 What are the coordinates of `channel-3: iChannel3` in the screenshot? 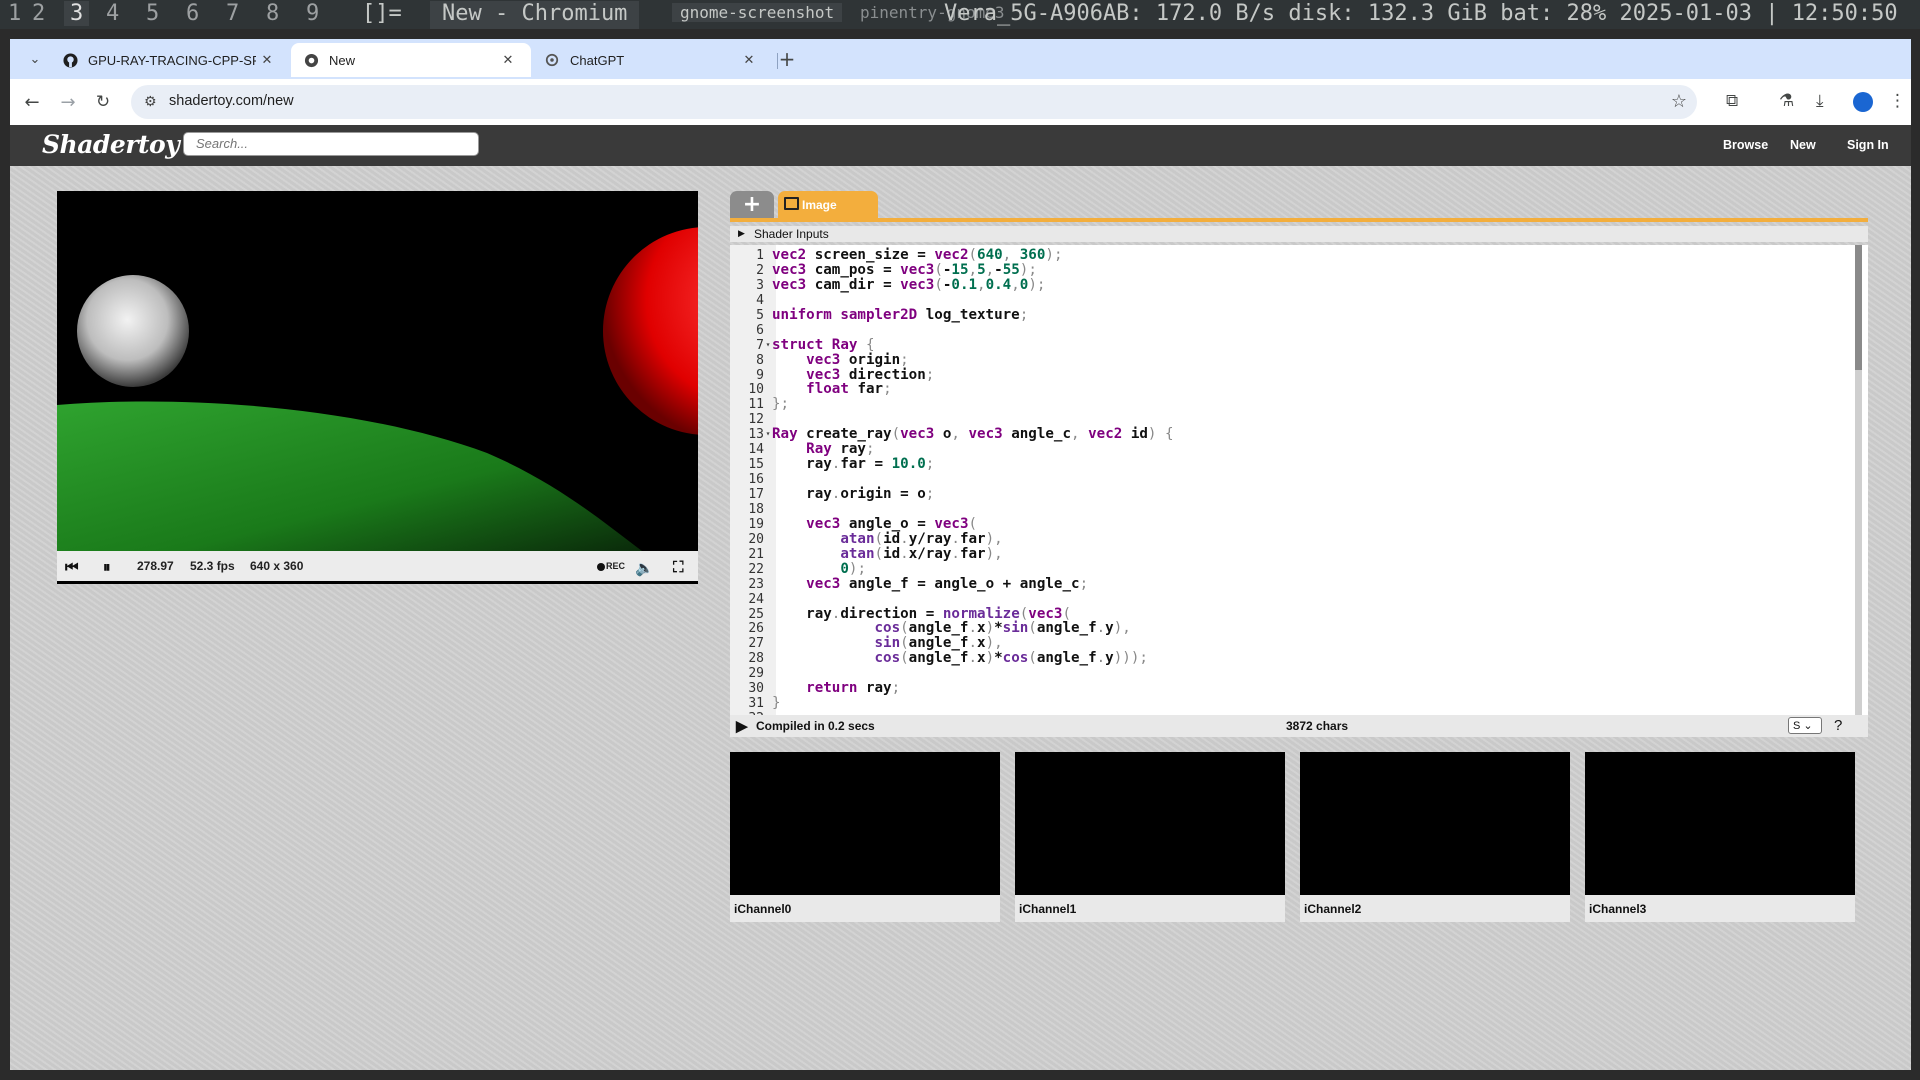 It's located at (1720, 837).